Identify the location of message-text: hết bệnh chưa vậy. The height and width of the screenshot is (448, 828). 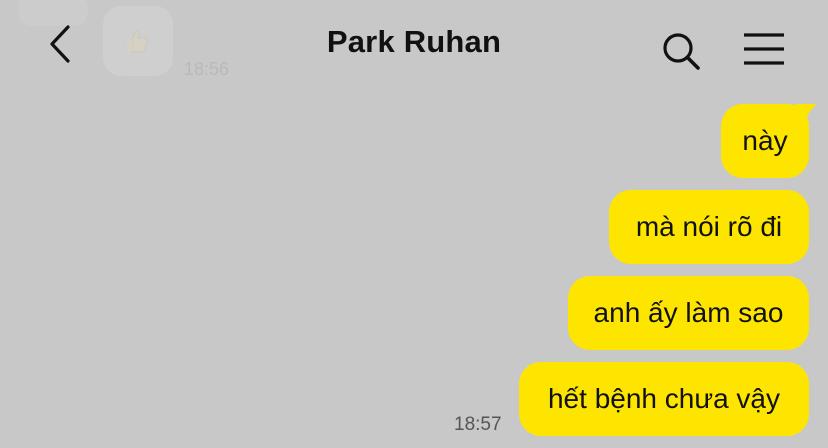
(663, 398).